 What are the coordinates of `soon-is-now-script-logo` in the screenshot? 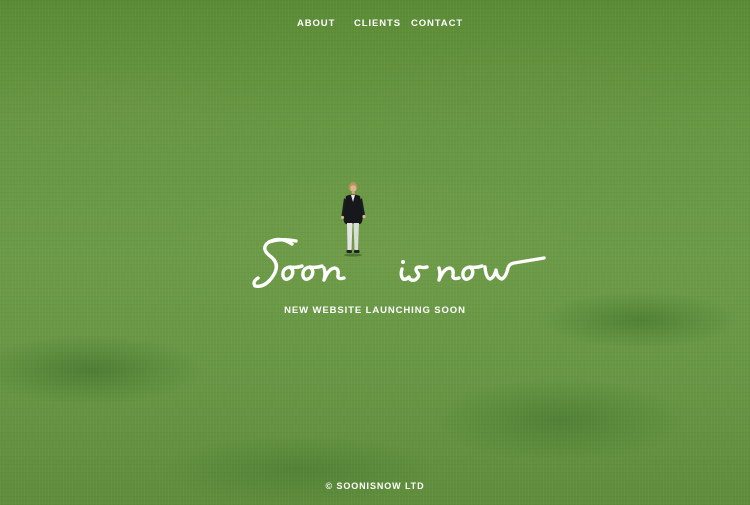 It's located at (399, 262).